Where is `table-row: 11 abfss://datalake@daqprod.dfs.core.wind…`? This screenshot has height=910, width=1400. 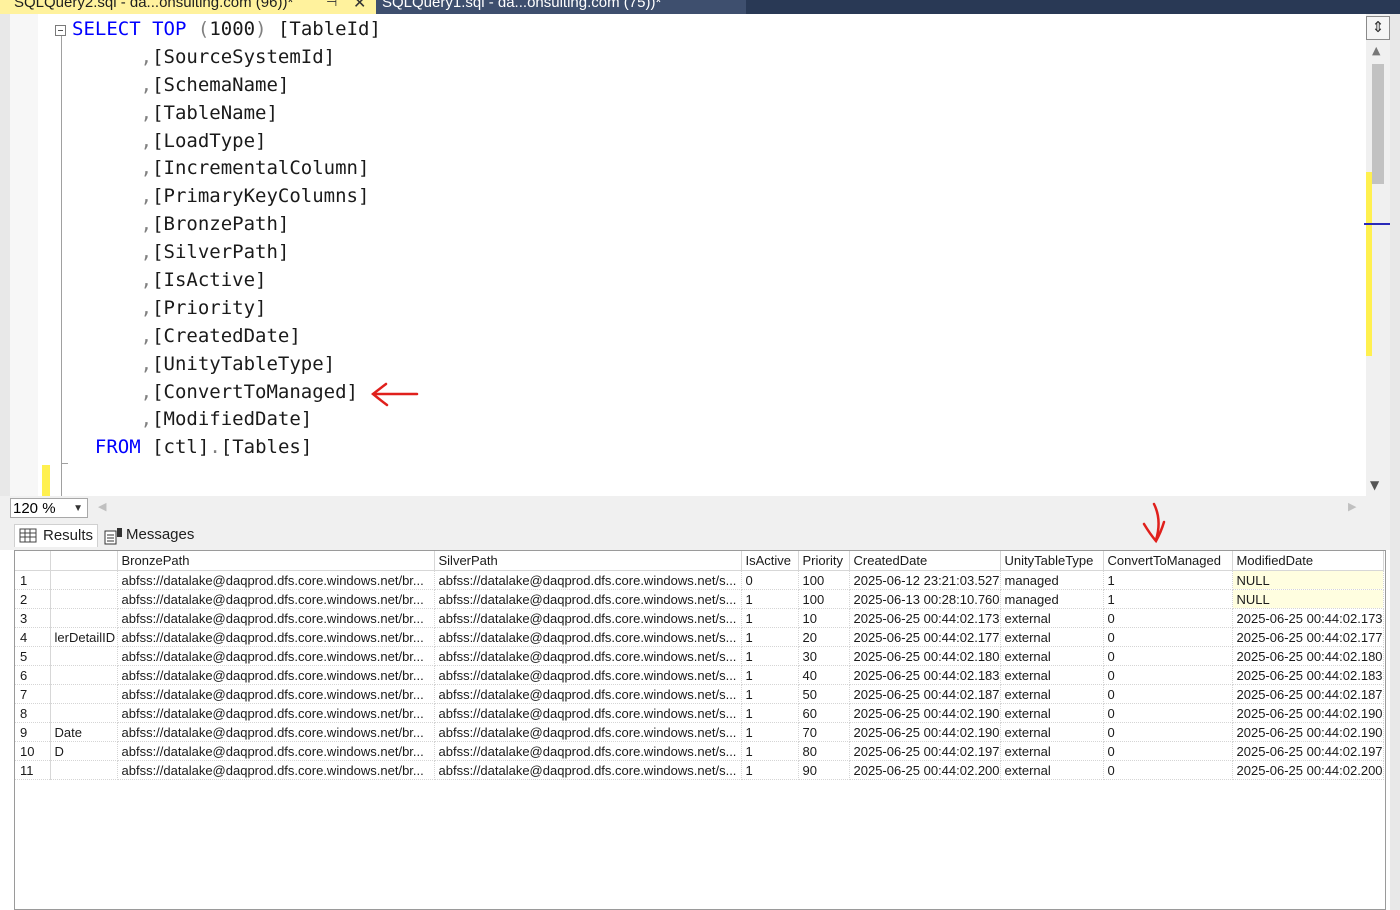
table-row: 11 abfss://datalake@daqprod.dfs.core.wind… is located at coordinates (699, 770).